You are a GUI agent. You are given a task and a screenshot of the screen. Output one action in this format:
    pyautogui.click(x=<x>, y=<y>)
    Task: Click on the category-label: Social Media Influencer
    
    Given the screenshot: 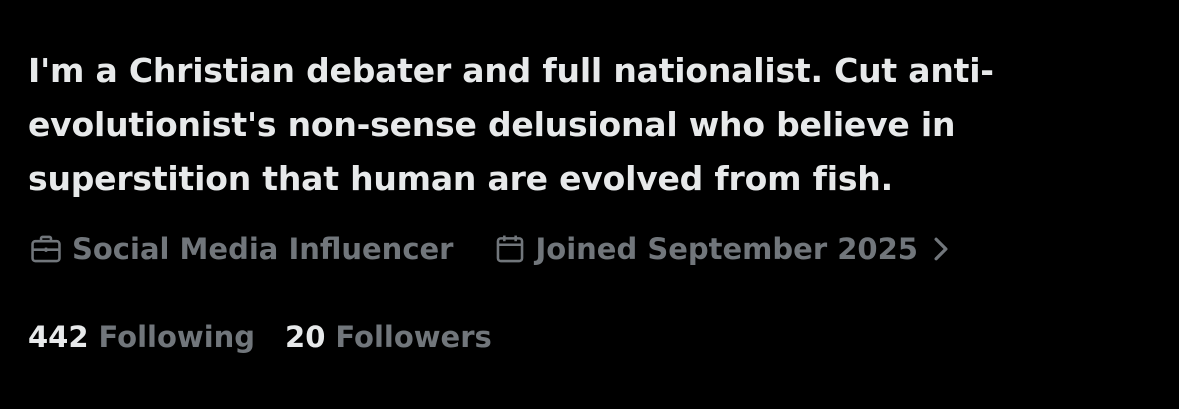 What is the action you would take?
    pyautogui.click(x=263, y=249)
    